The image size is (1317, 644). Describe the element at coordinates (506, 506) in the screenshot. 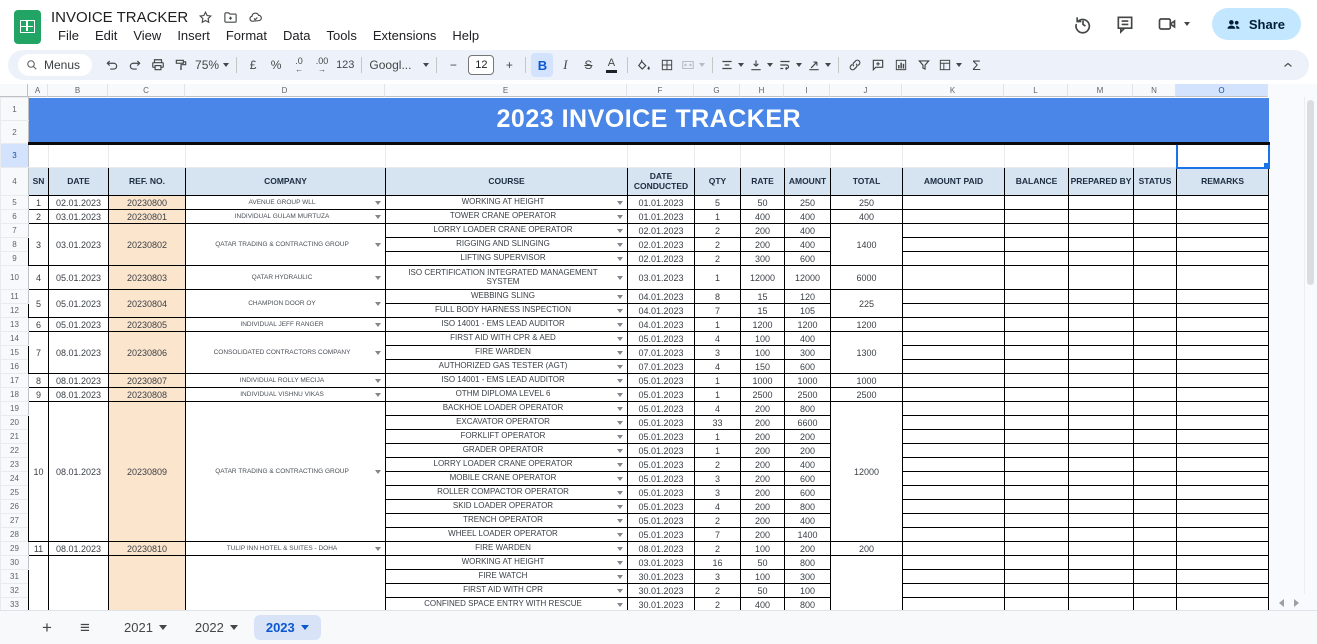

I see `cell-course: SKID LOADER OPERATOR` at that location.